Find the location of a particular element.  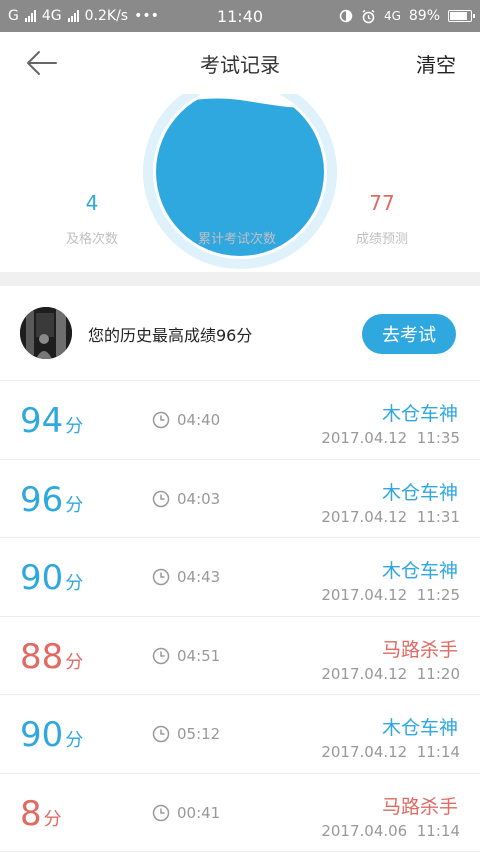

best-score-text: 您的历史最高成绩96分 is located at coordinates (170, 335).